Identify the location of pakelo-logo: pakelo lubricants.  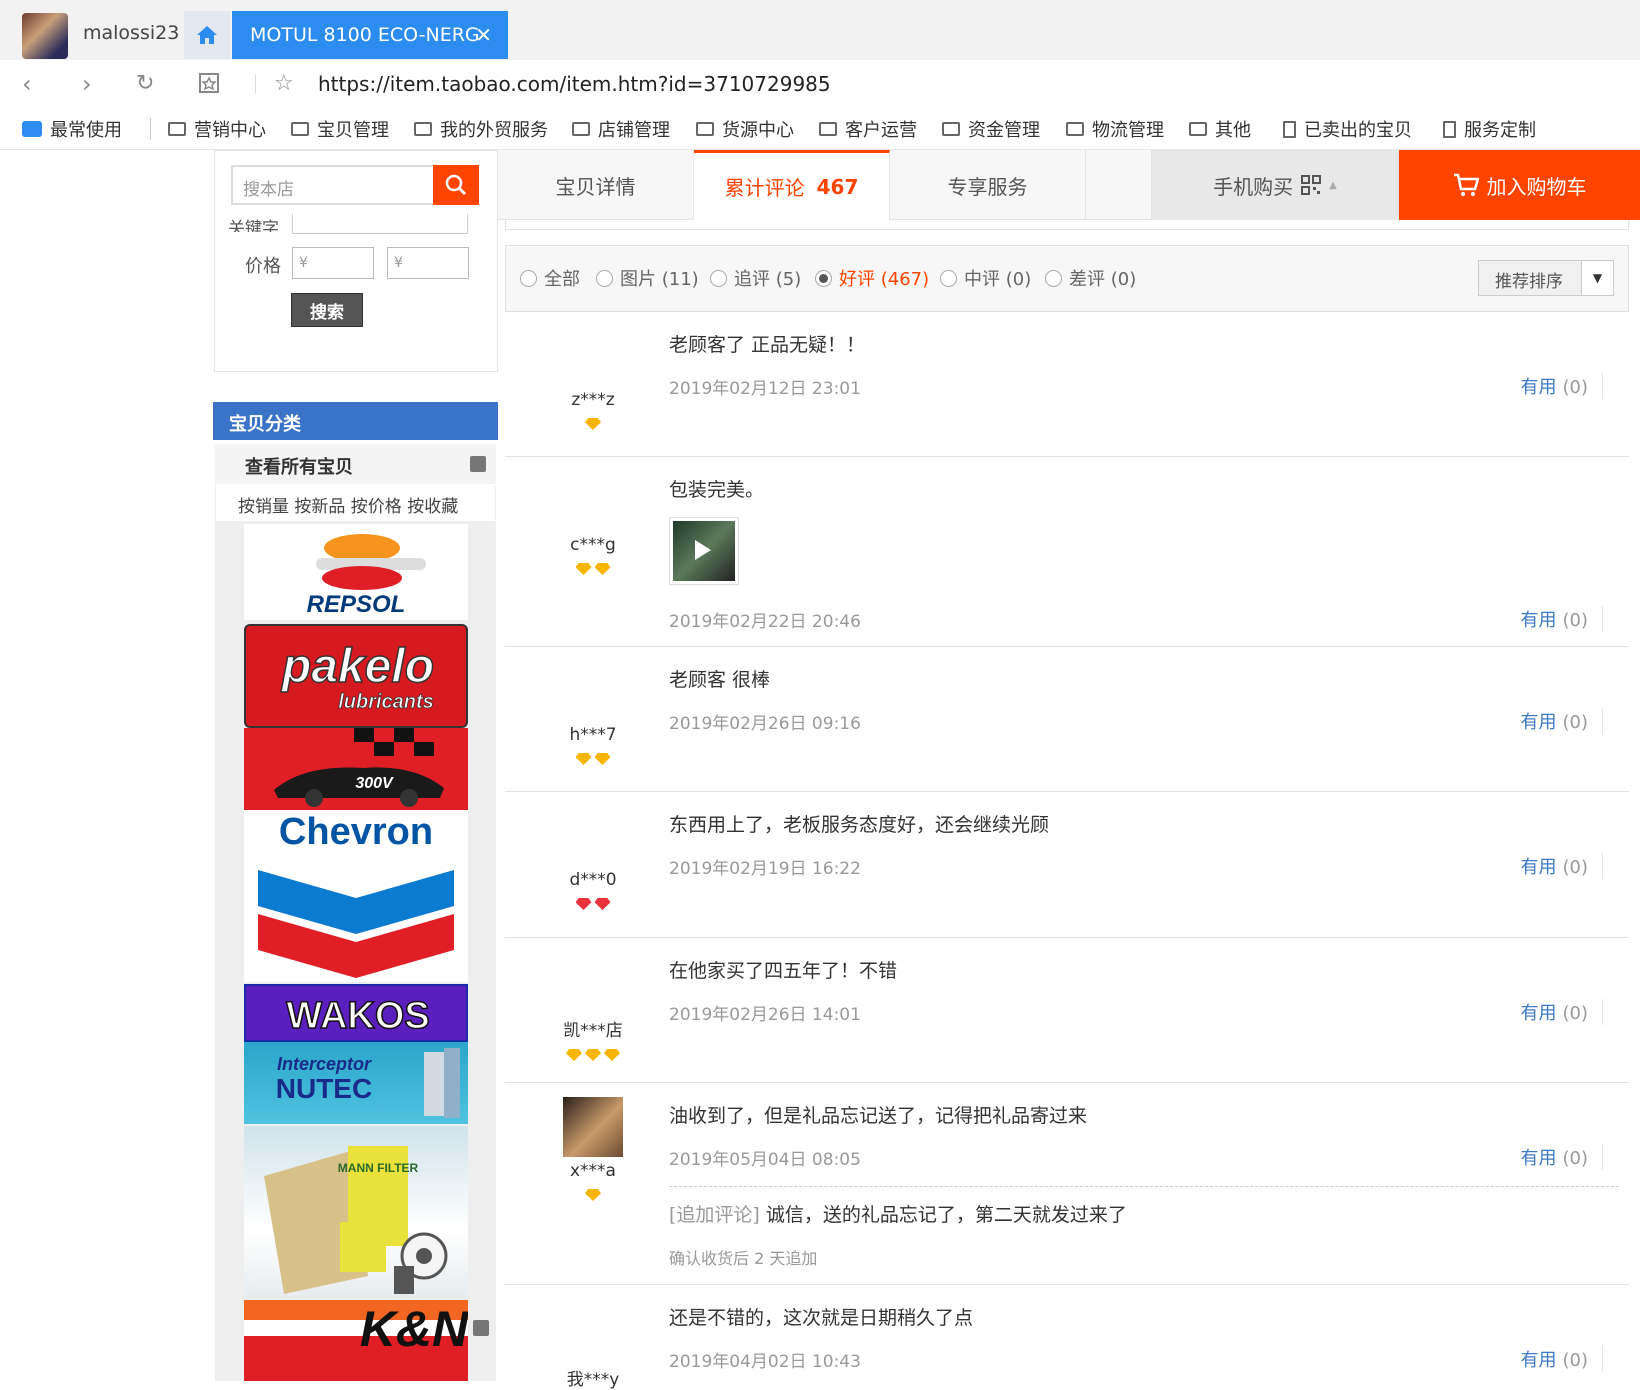
(356, 676).